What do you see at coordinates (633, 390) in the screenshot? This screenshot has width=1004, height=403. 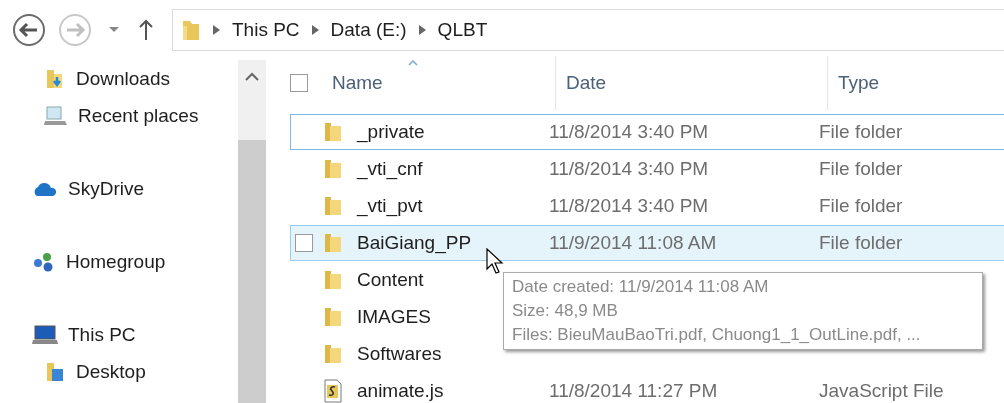 I see `date-modified: 11/8/2014 11:27 PM` at bounding box center [633, 390].